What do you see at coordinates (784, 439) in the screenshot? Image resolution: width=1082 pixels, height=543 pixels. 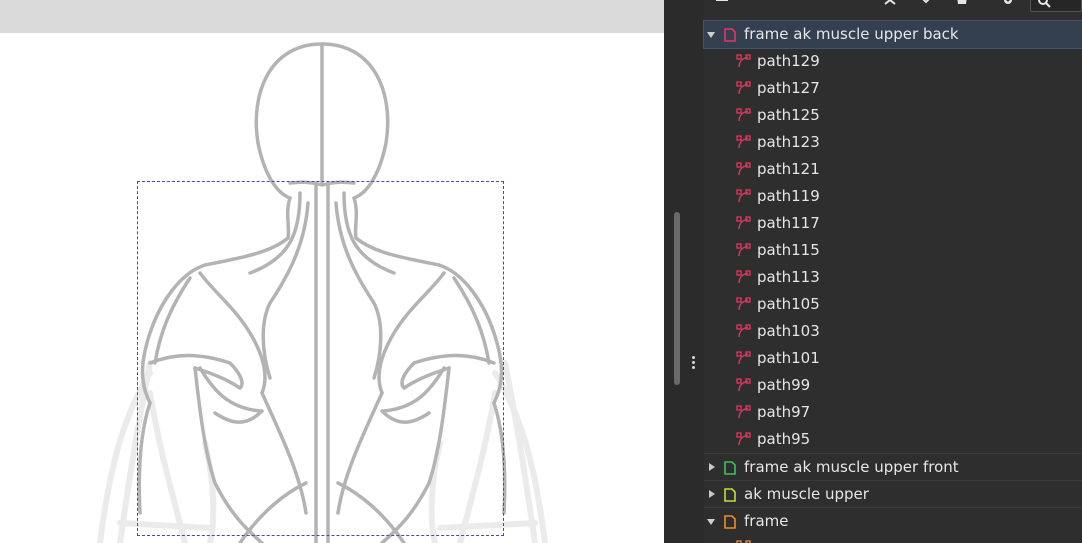 I see `tree-row-label: path95` at bounding box center [784, 439].